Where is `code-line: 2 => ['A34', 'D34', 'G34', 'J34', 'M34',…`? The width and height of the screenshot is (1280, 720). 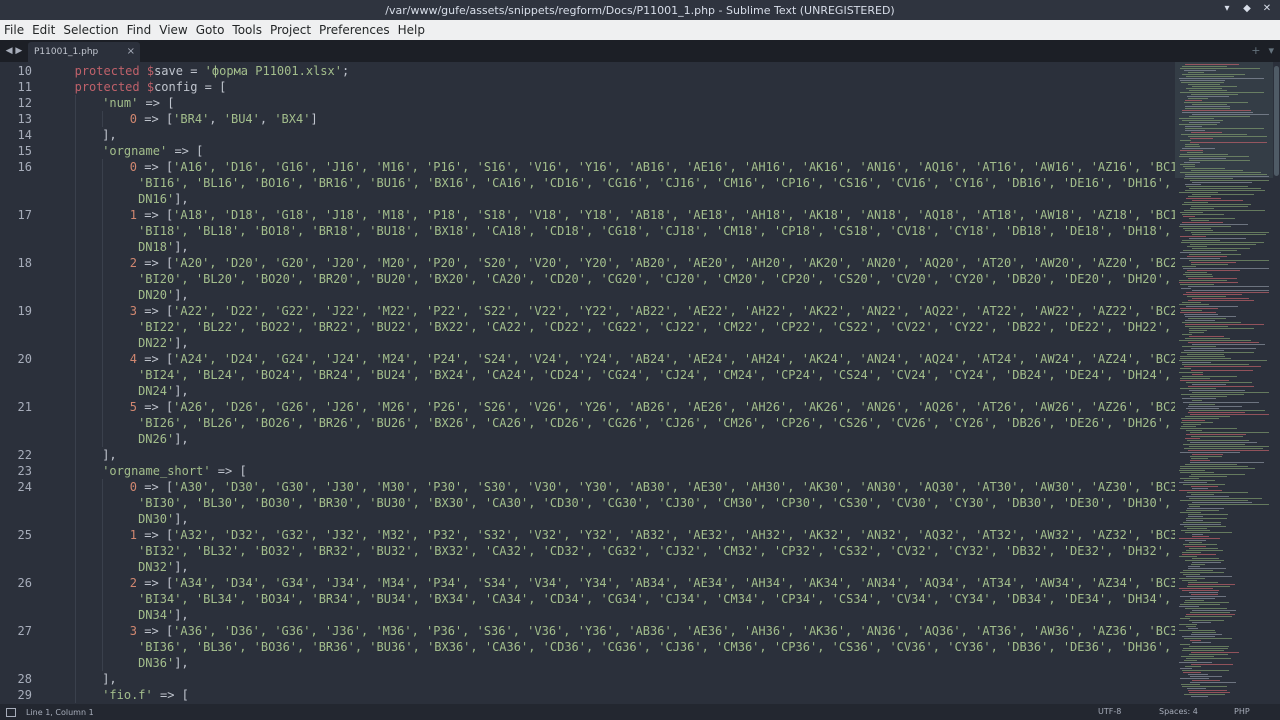
code-line: 2 => ['A34', 'D34', 'G34', 'J34', 'M34',… is located at coordinates (652, 583).